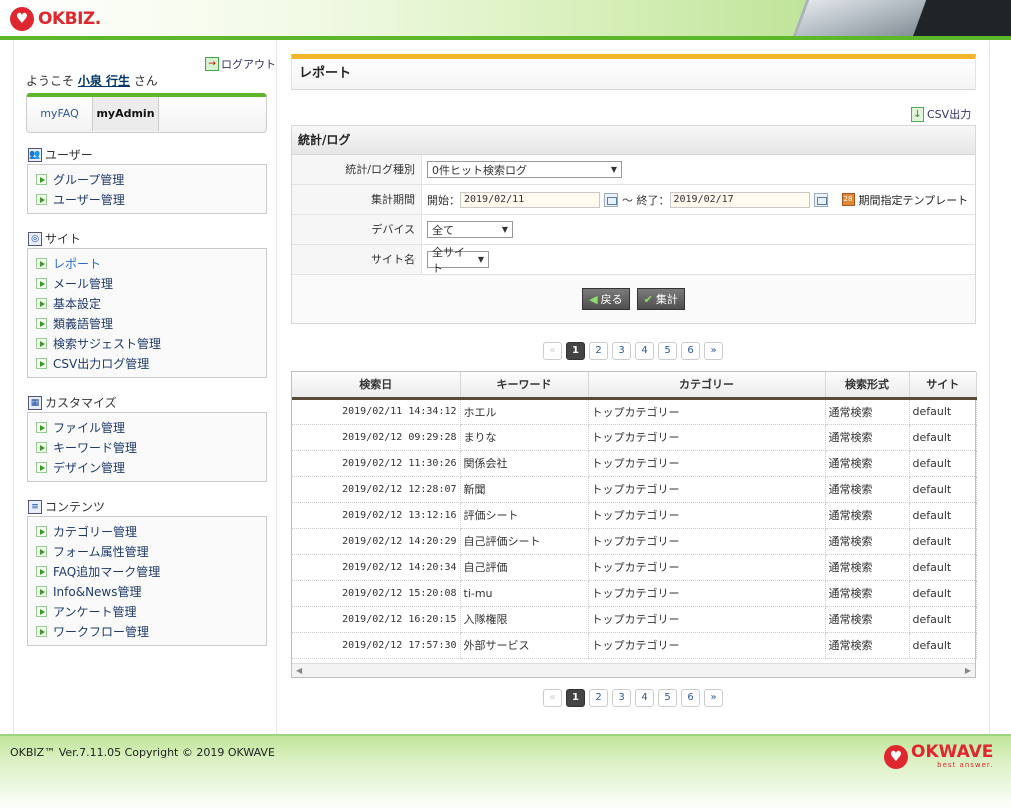 The image size is (1011, 810). Describe the element at coordinates (101, 551) in the screenshot. I see `sidebar-item-label: フォーム属性管理` at that location.